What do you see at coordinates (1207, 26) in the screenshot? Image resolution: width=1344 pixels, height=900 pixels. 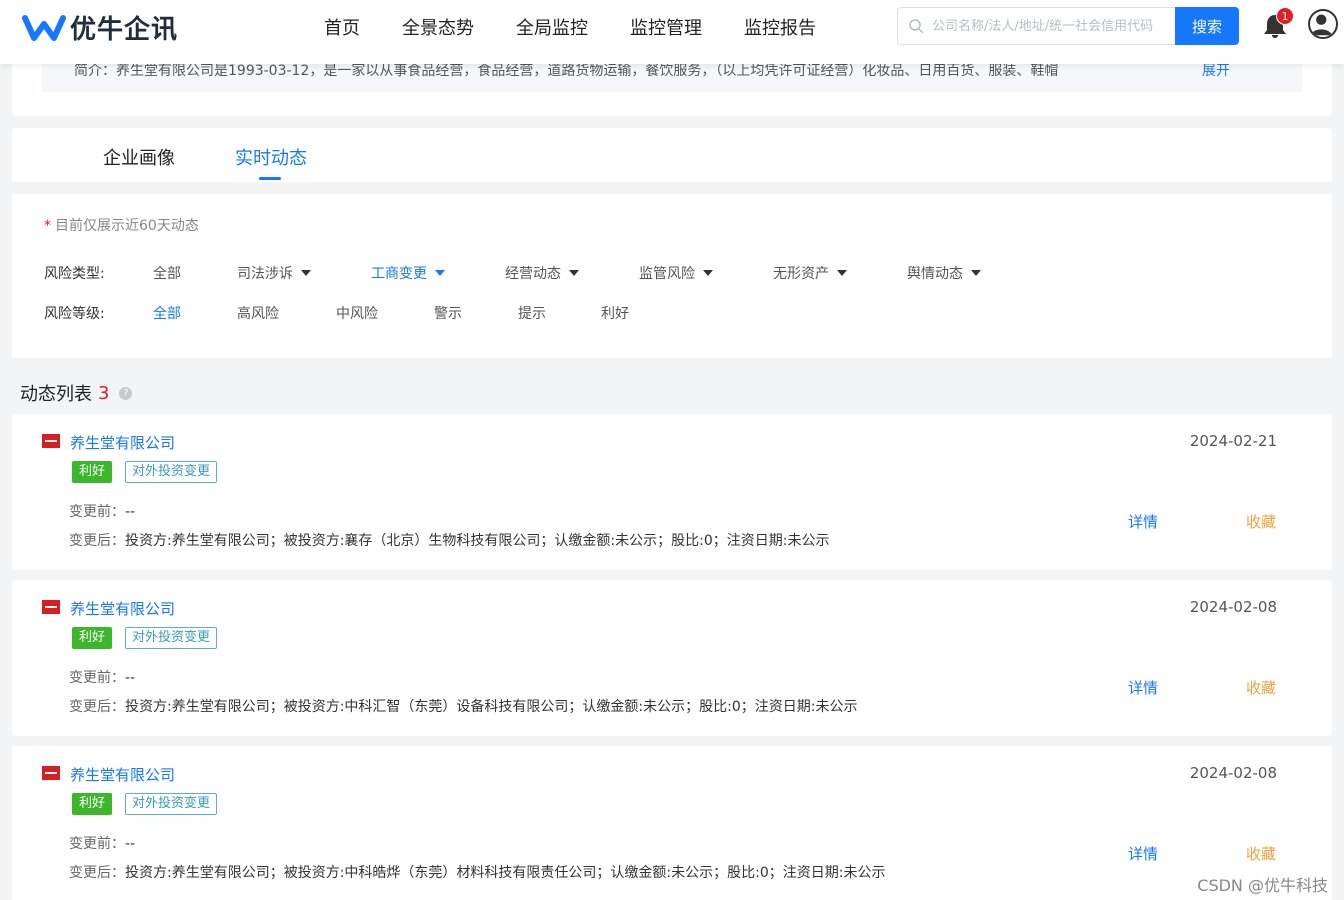 I see `search-button: 搜索` at bounding box center [1207, 26].